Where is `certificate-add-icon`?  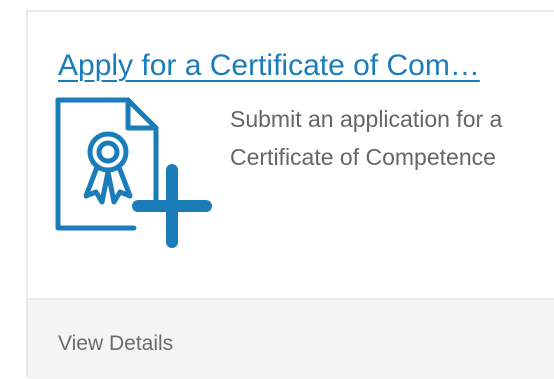
certificate-add-icon is located at coordinates (133, 172).